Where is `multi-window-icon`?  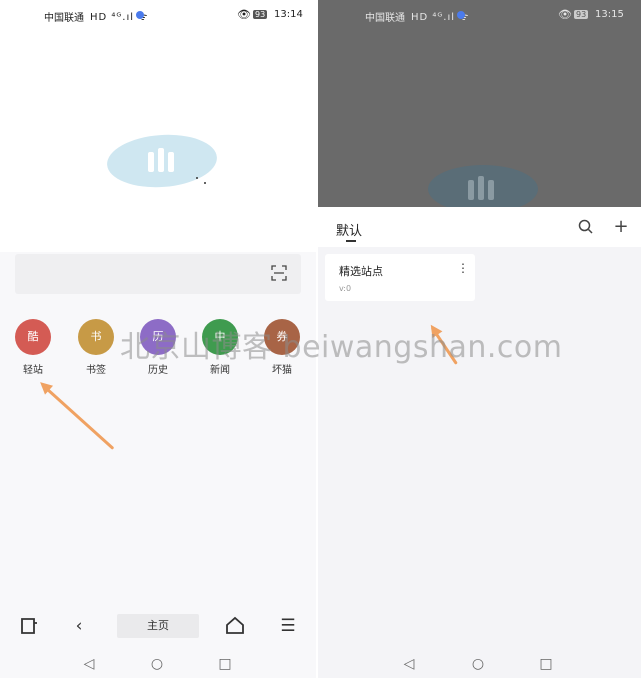 multi-window-icon is located at coordinates (30, 626).